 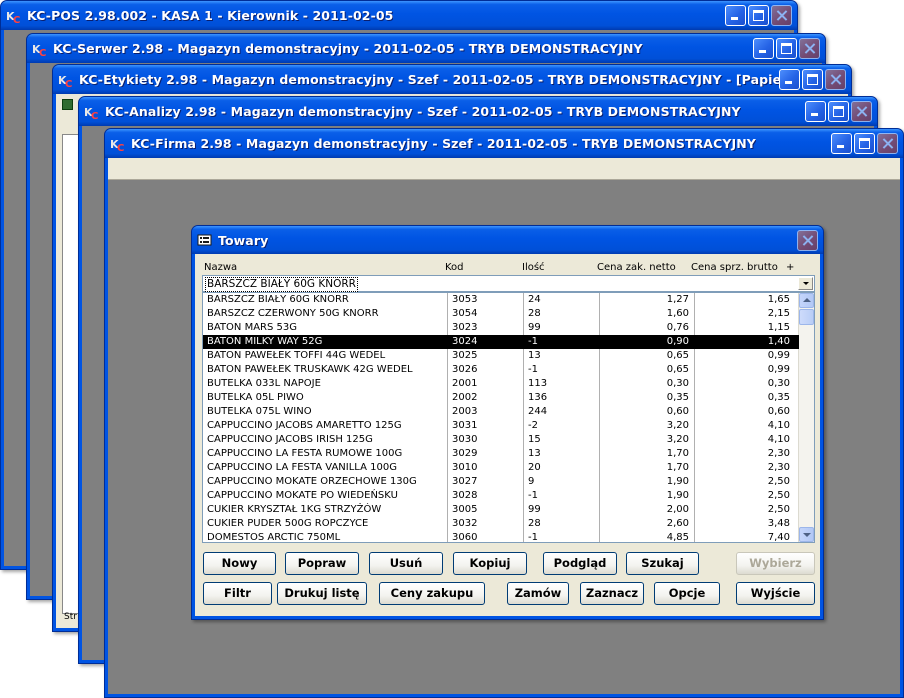 What do you see at coordinates (501, 524) in the screenshot?
I see `table-row: CUKIER PUDER 500G ROPCZYCE 3032 28 2,60 3,48` at bounding box center [501, 524].